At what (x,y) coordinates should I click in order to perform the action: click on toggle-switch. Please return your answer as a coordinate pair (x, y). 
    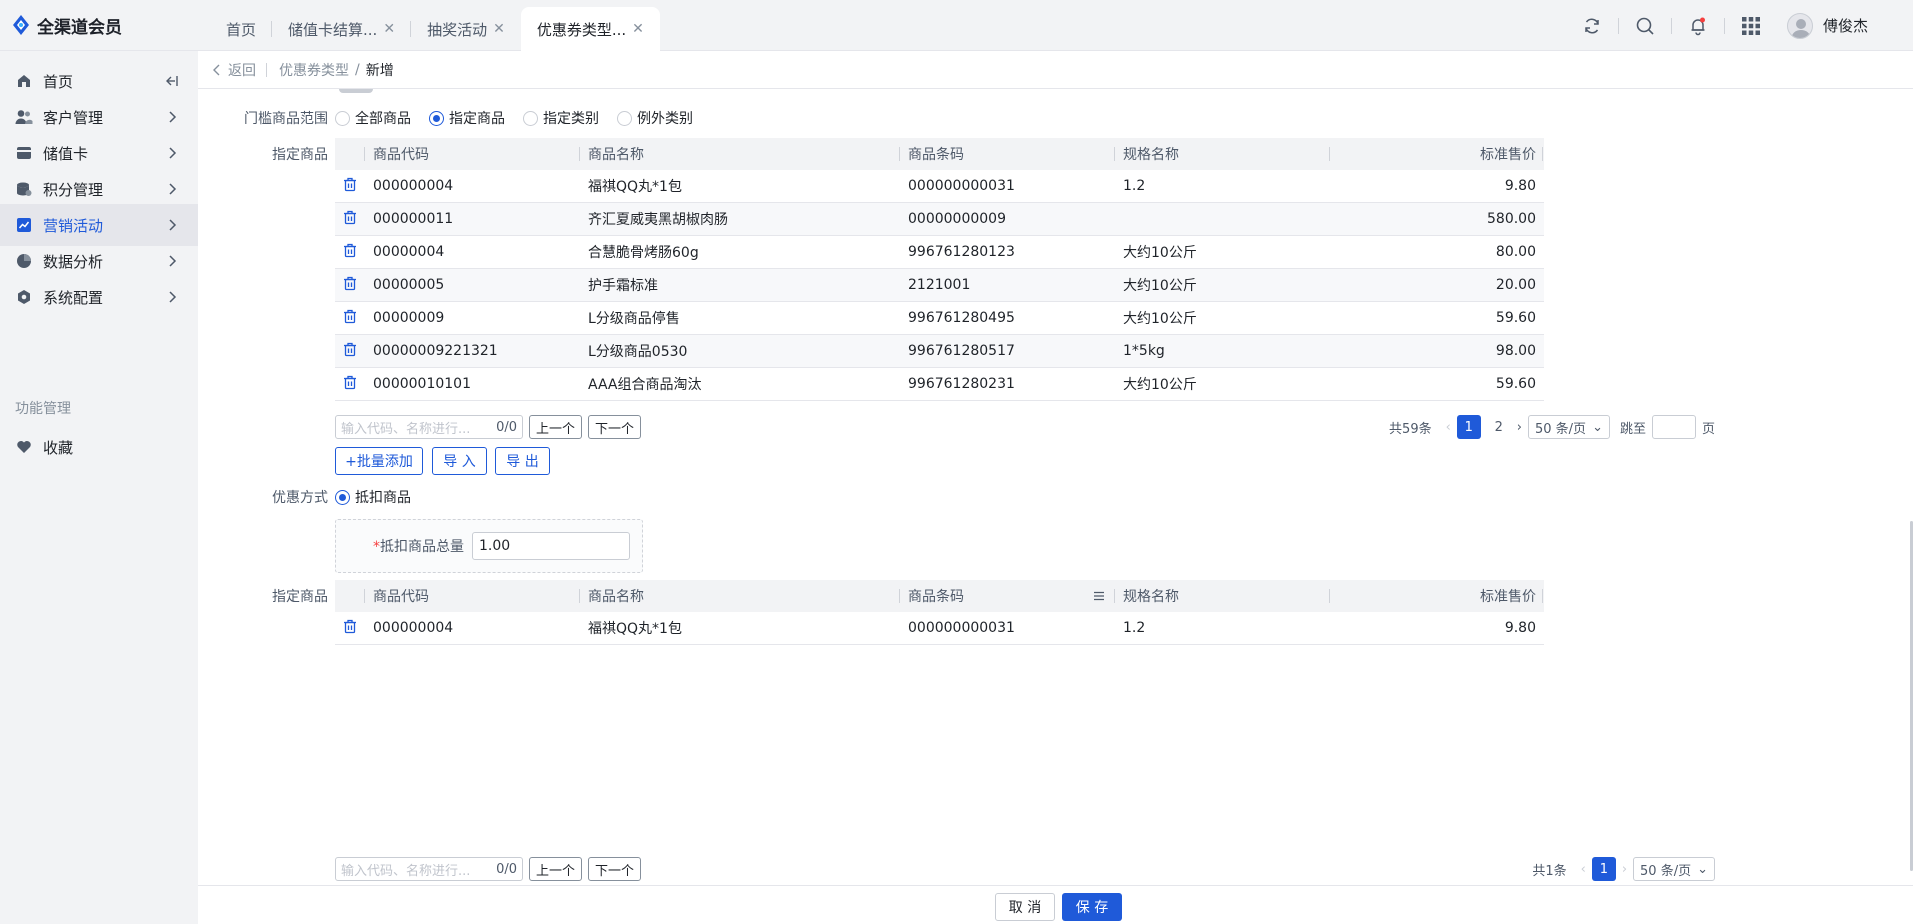
    Looking at the image, I should click on (356, 91).